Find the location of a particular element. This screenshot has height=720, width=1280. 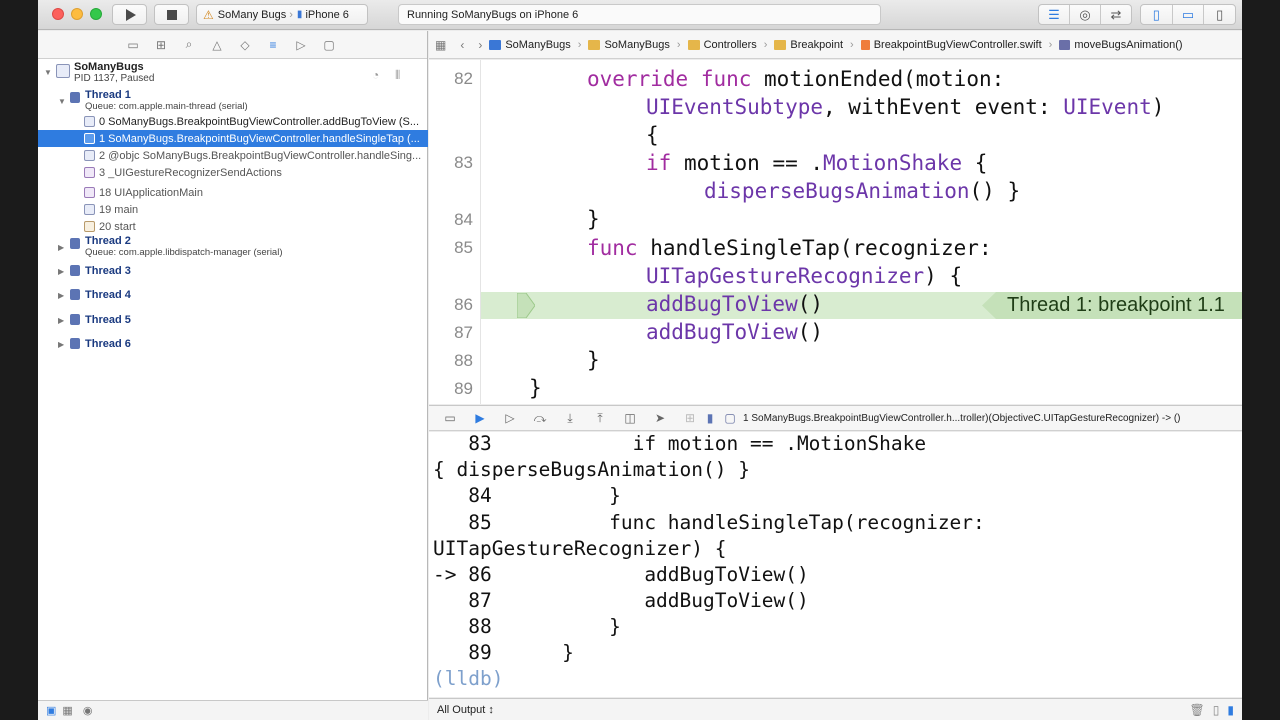

test-icon: ◇ is located at coordinates (245, 45).